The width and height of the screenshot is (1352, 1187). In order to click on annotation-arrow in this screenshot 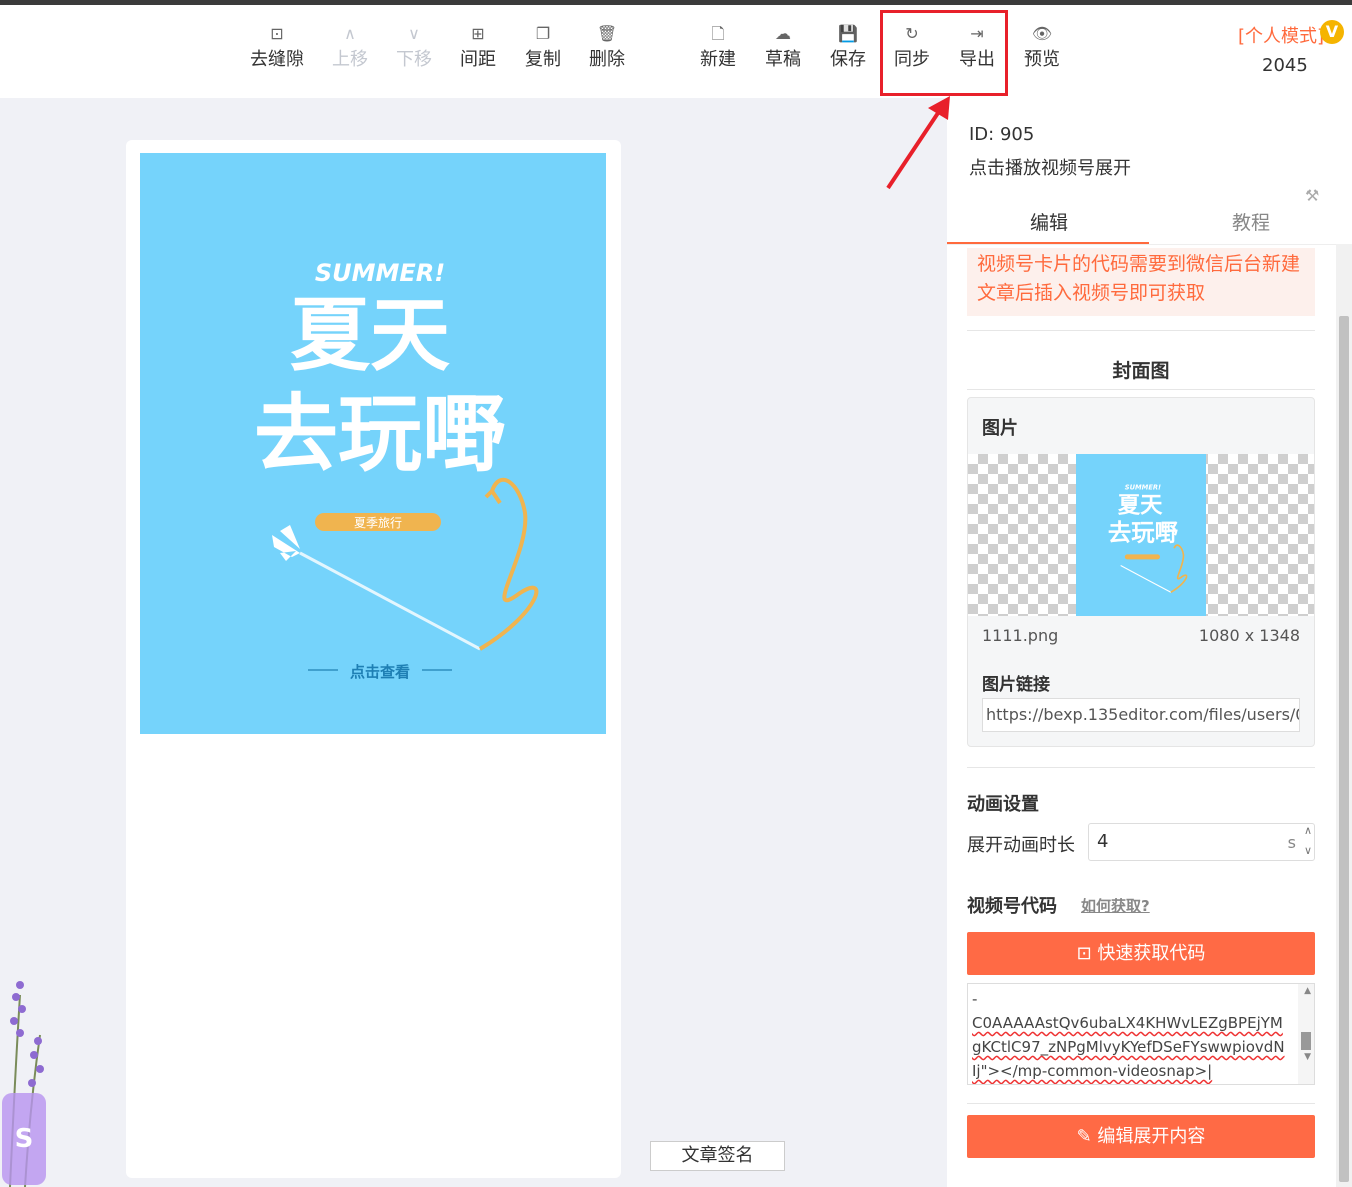, I will do `click(918, 143)`.